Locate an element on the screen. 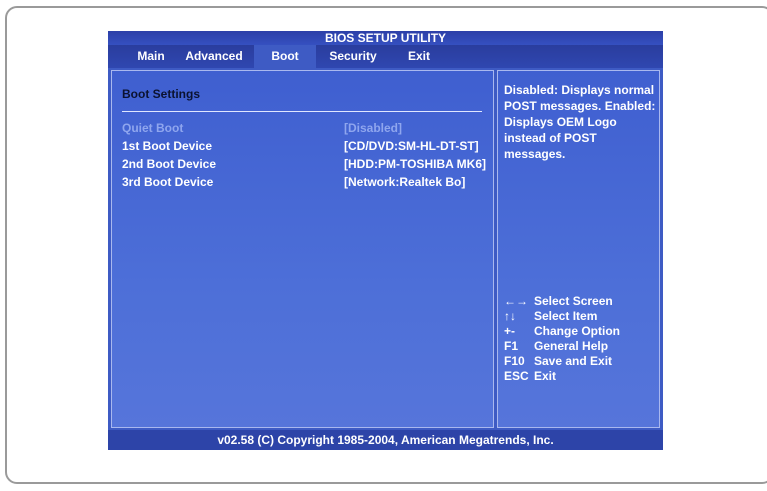 This screenshot has height=491, width=767. key-description: Select Item is located at coordinates (566, 316).